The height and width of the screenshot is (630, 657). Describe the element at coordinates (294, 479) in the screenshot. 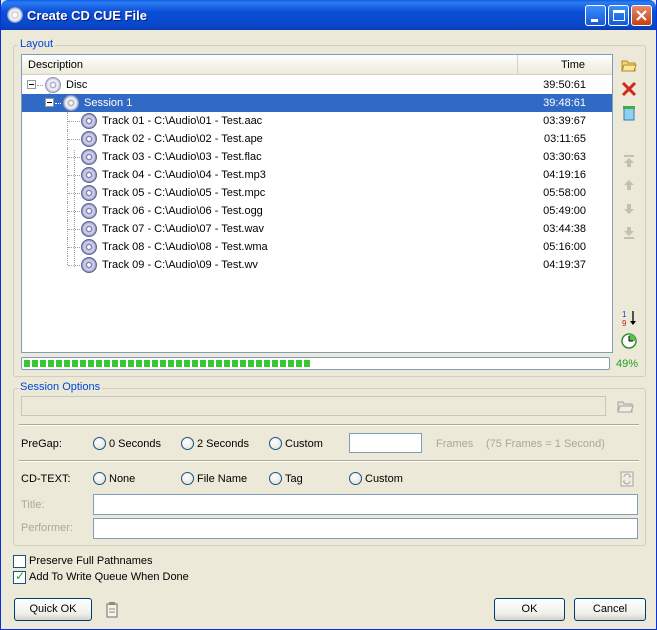

I see `cdtext-tag-label: Tag` at that location.